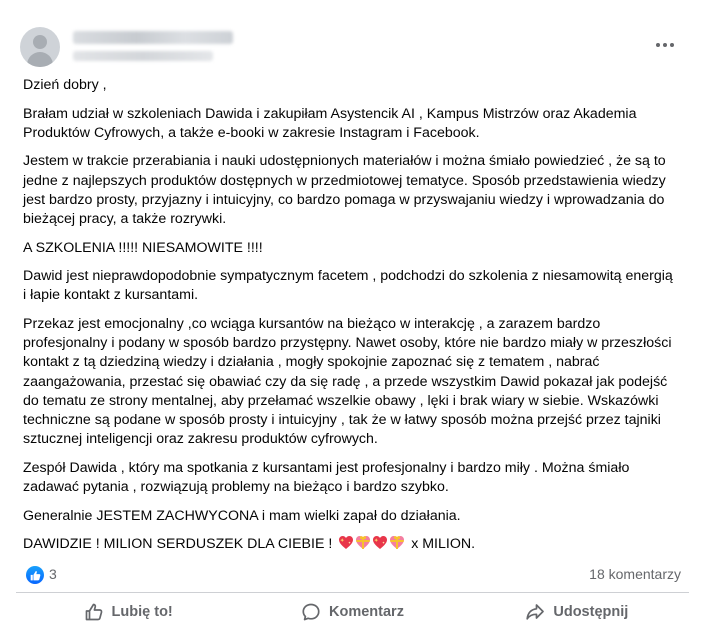 The height and width of the screenshot is (633, 705). I want to click on action-bar: Lubię to! Komentarz Udostępnij, so click(352, 612).